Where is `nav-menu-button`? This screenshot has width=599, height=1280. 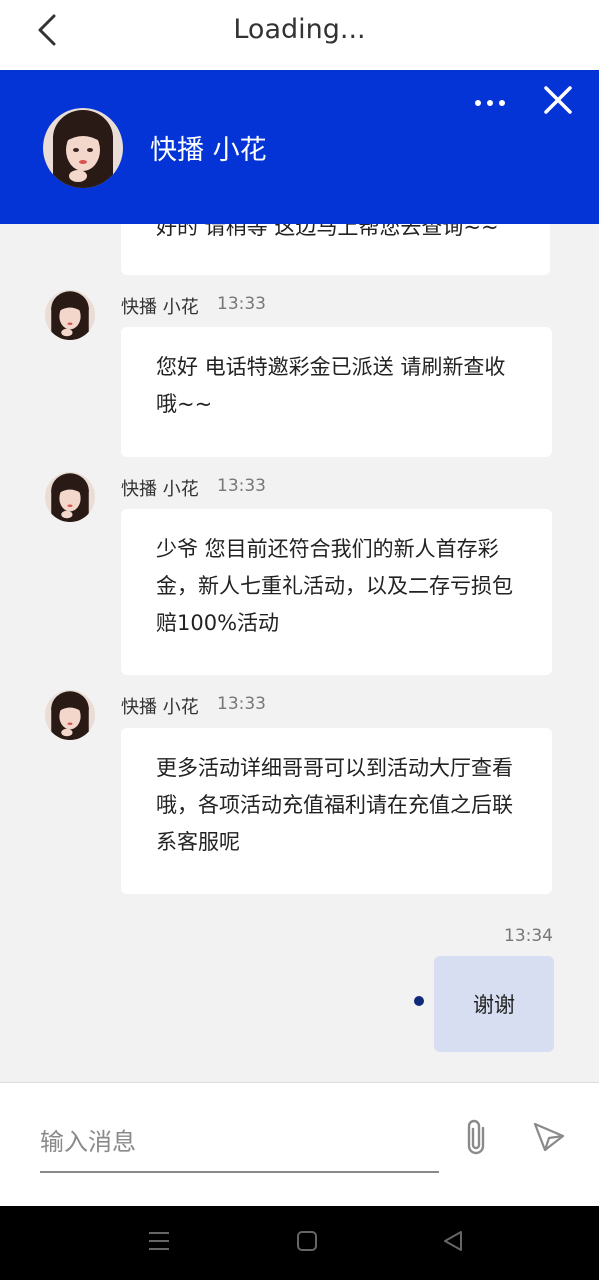 nav-menu-button is located at coordinates (159, 1243).